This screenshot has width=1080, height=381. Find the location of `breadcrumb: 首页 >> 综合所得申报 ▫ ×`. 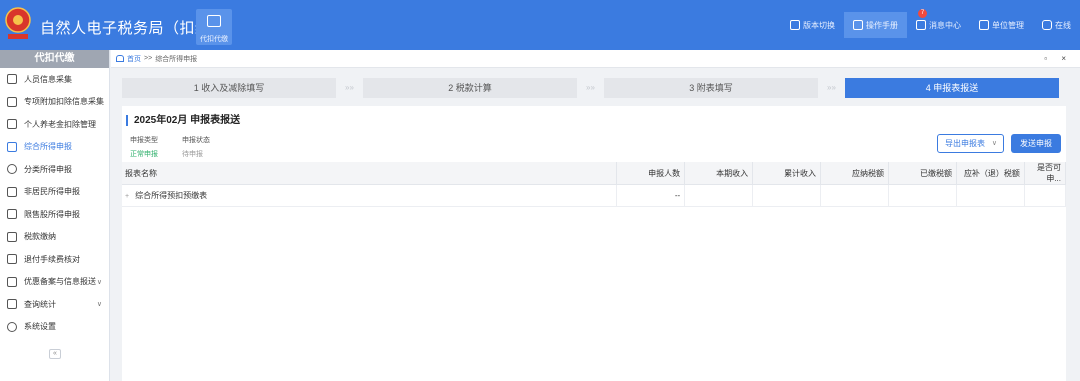

breadcrumb: 首页 >> 综合所得申报 ▫ × is located at coordinates (595, 59).